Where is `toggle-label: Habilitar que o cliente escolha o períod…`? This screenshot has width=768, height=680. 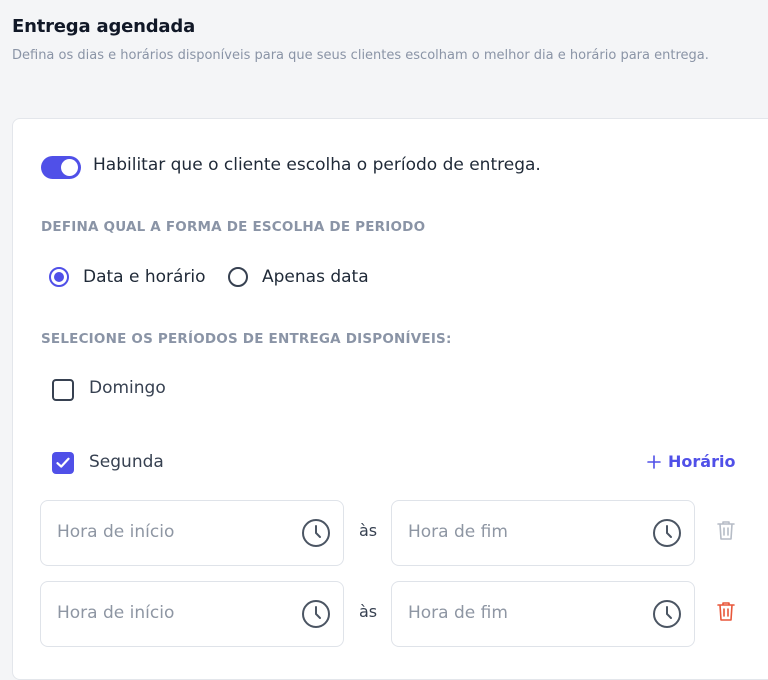 toggle-label: Habilitar que o cliente escolha o períod… is located at coordinates (317, 165).